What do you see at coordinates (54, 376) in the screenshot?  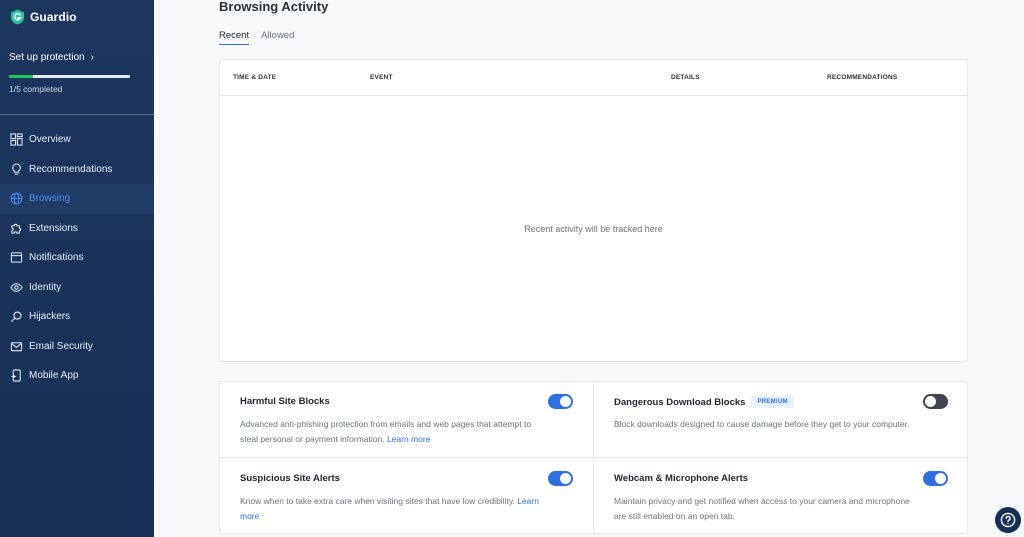 I see `sidebar-item-label: Mobile App` at bounding box center [54, 376].